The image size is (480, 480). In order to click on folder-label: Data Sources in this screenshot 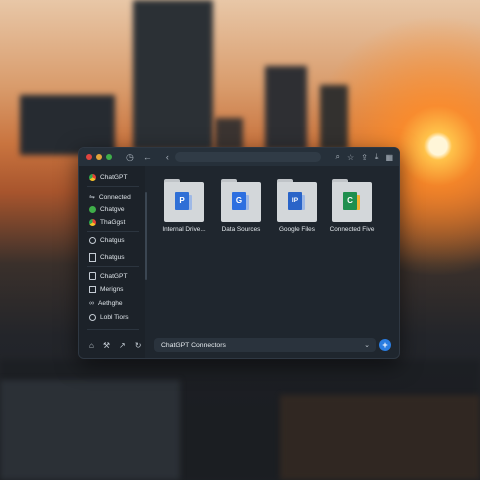, I will do `click(241, 229)`.